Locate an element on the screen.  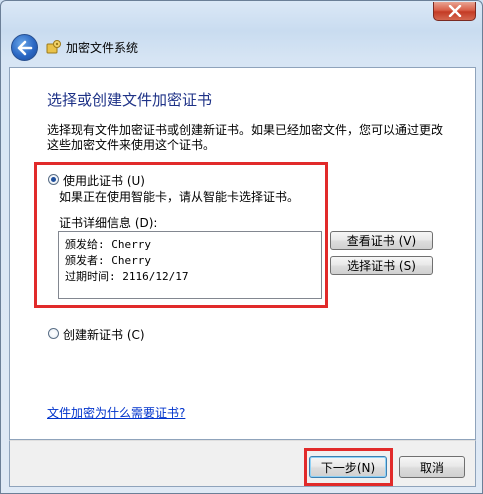
issued-by-value: 颁发者: Cherry is located at coordinates (108, 260).